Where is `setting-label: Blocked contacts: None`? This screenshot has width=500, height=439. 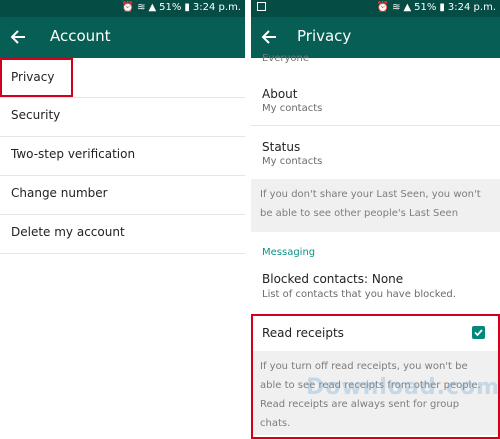
setting-label: Blocked contacts: None is located at coordinates (333, 279).